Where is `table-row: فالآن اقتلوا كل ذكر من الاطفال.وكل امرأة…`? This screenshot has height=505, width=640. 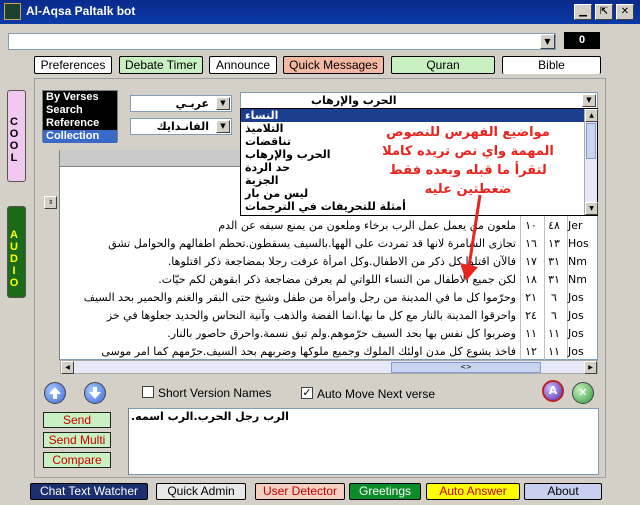
table-row: فالآن اقتلوا كل ذكر من الاطفال.وكل امرأة… is located at coordinates (329, 263).